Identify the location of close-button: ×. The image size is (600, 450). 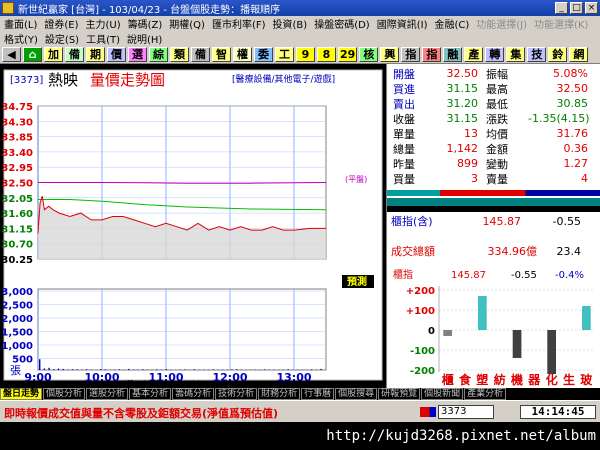
(591, 8).